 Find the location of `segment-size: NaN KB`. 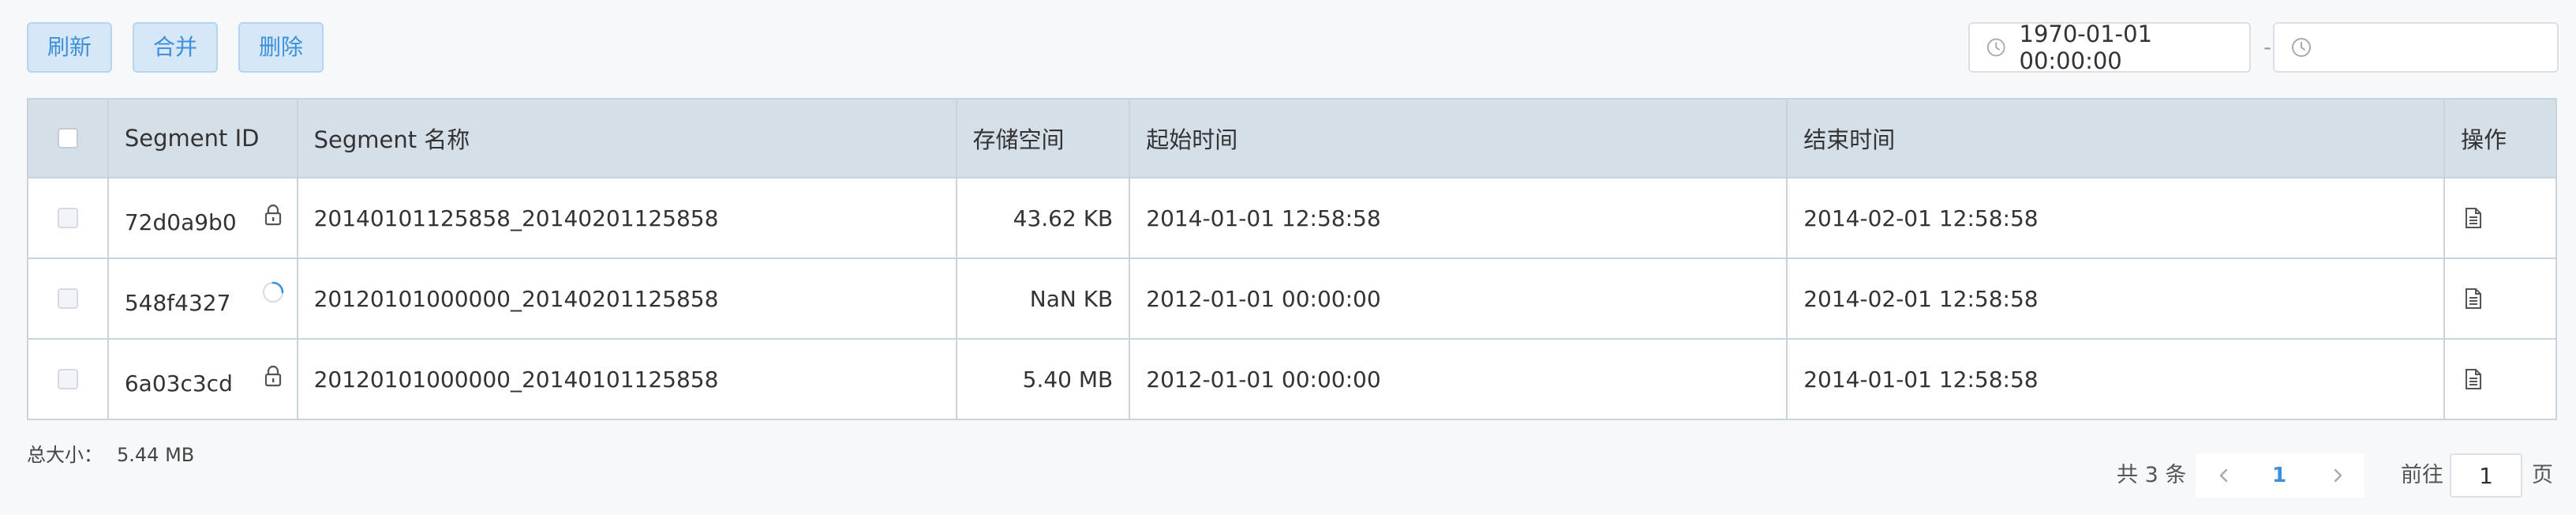

segment-size: NaN KB is located at coordinates (1042, 298).